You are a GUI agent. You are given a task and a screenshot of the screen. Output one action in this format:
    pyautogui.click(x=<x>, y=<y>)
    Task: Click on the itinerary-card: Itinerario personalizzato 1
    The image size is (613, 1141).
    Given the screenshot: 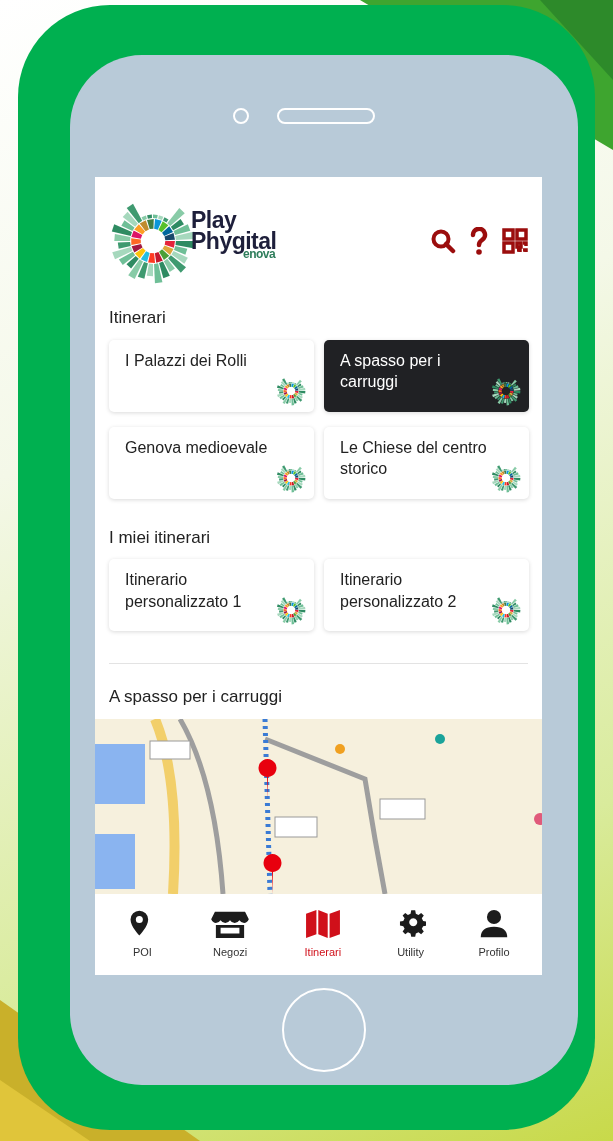 What is the action you would take?
    pyautogui.click(x=211, y=595)
    